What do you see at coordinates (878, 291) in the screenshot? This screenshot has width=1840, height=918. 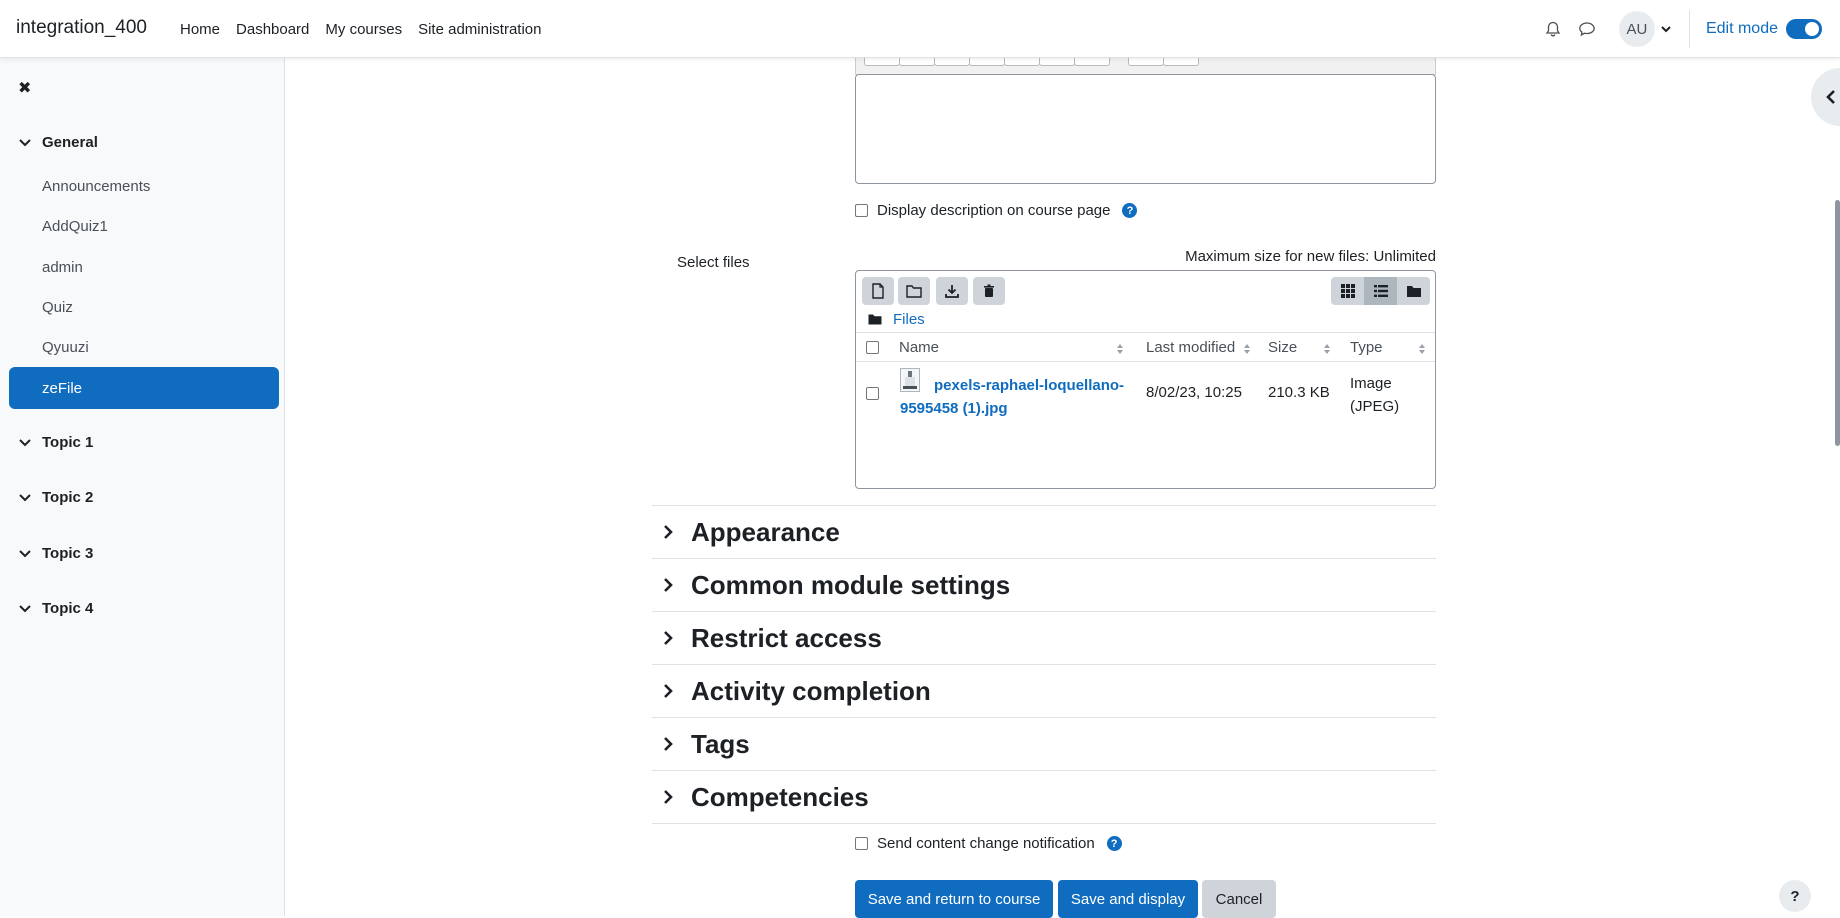 I see `add-file-icon` at bounding box center [878, 291].